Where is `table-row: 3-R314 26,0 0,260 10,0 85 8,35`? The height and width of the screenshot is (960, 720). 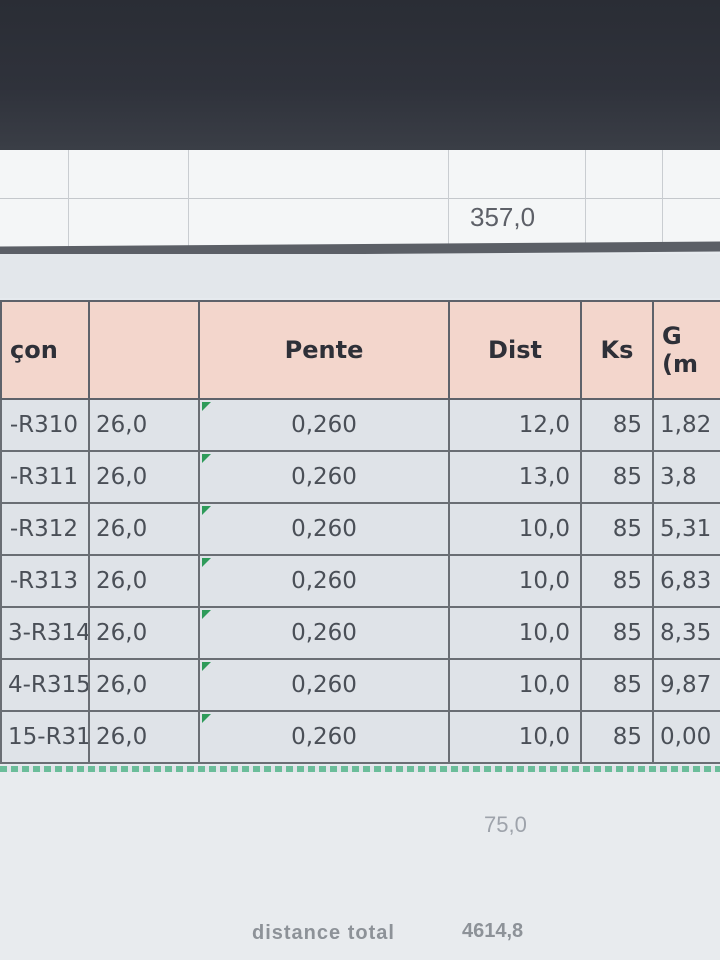
table-row: 3-R314 26,0 0,260 10,0 85 8,35 is located at coordinates (360, 633).